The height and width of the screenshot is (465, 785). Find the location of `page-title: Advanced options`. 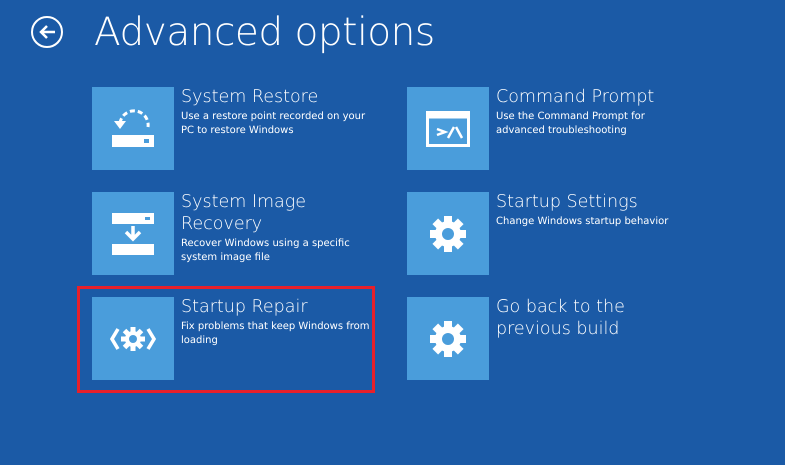

page-title: Advanced options is located at coordinates (264, 32).